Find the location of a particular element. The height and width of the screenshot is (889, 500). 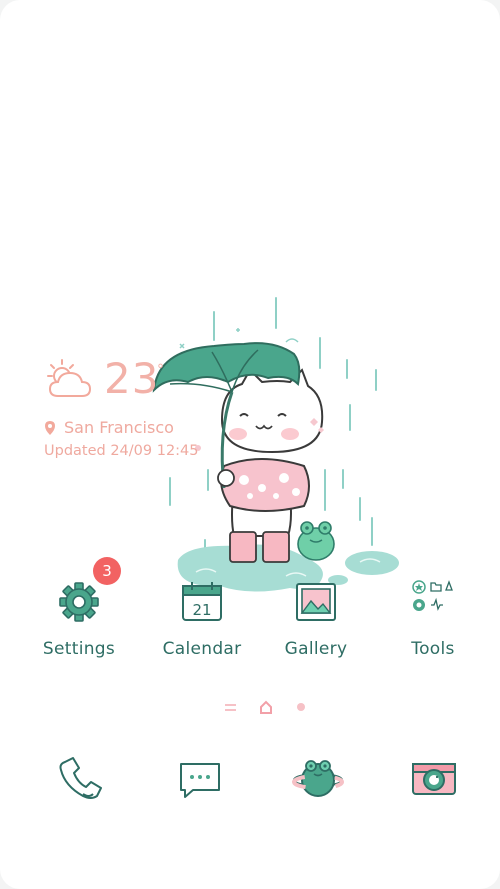

page-dot-icon is located at coordinates (301, 707).